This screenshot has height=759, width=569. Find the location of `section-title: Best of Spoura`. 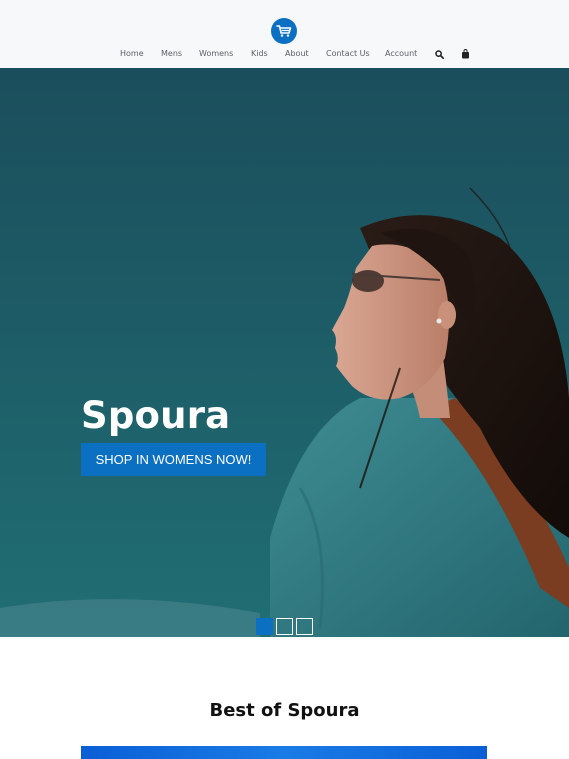

section-title: Best of Spoura is located at coordinates (284, 710).